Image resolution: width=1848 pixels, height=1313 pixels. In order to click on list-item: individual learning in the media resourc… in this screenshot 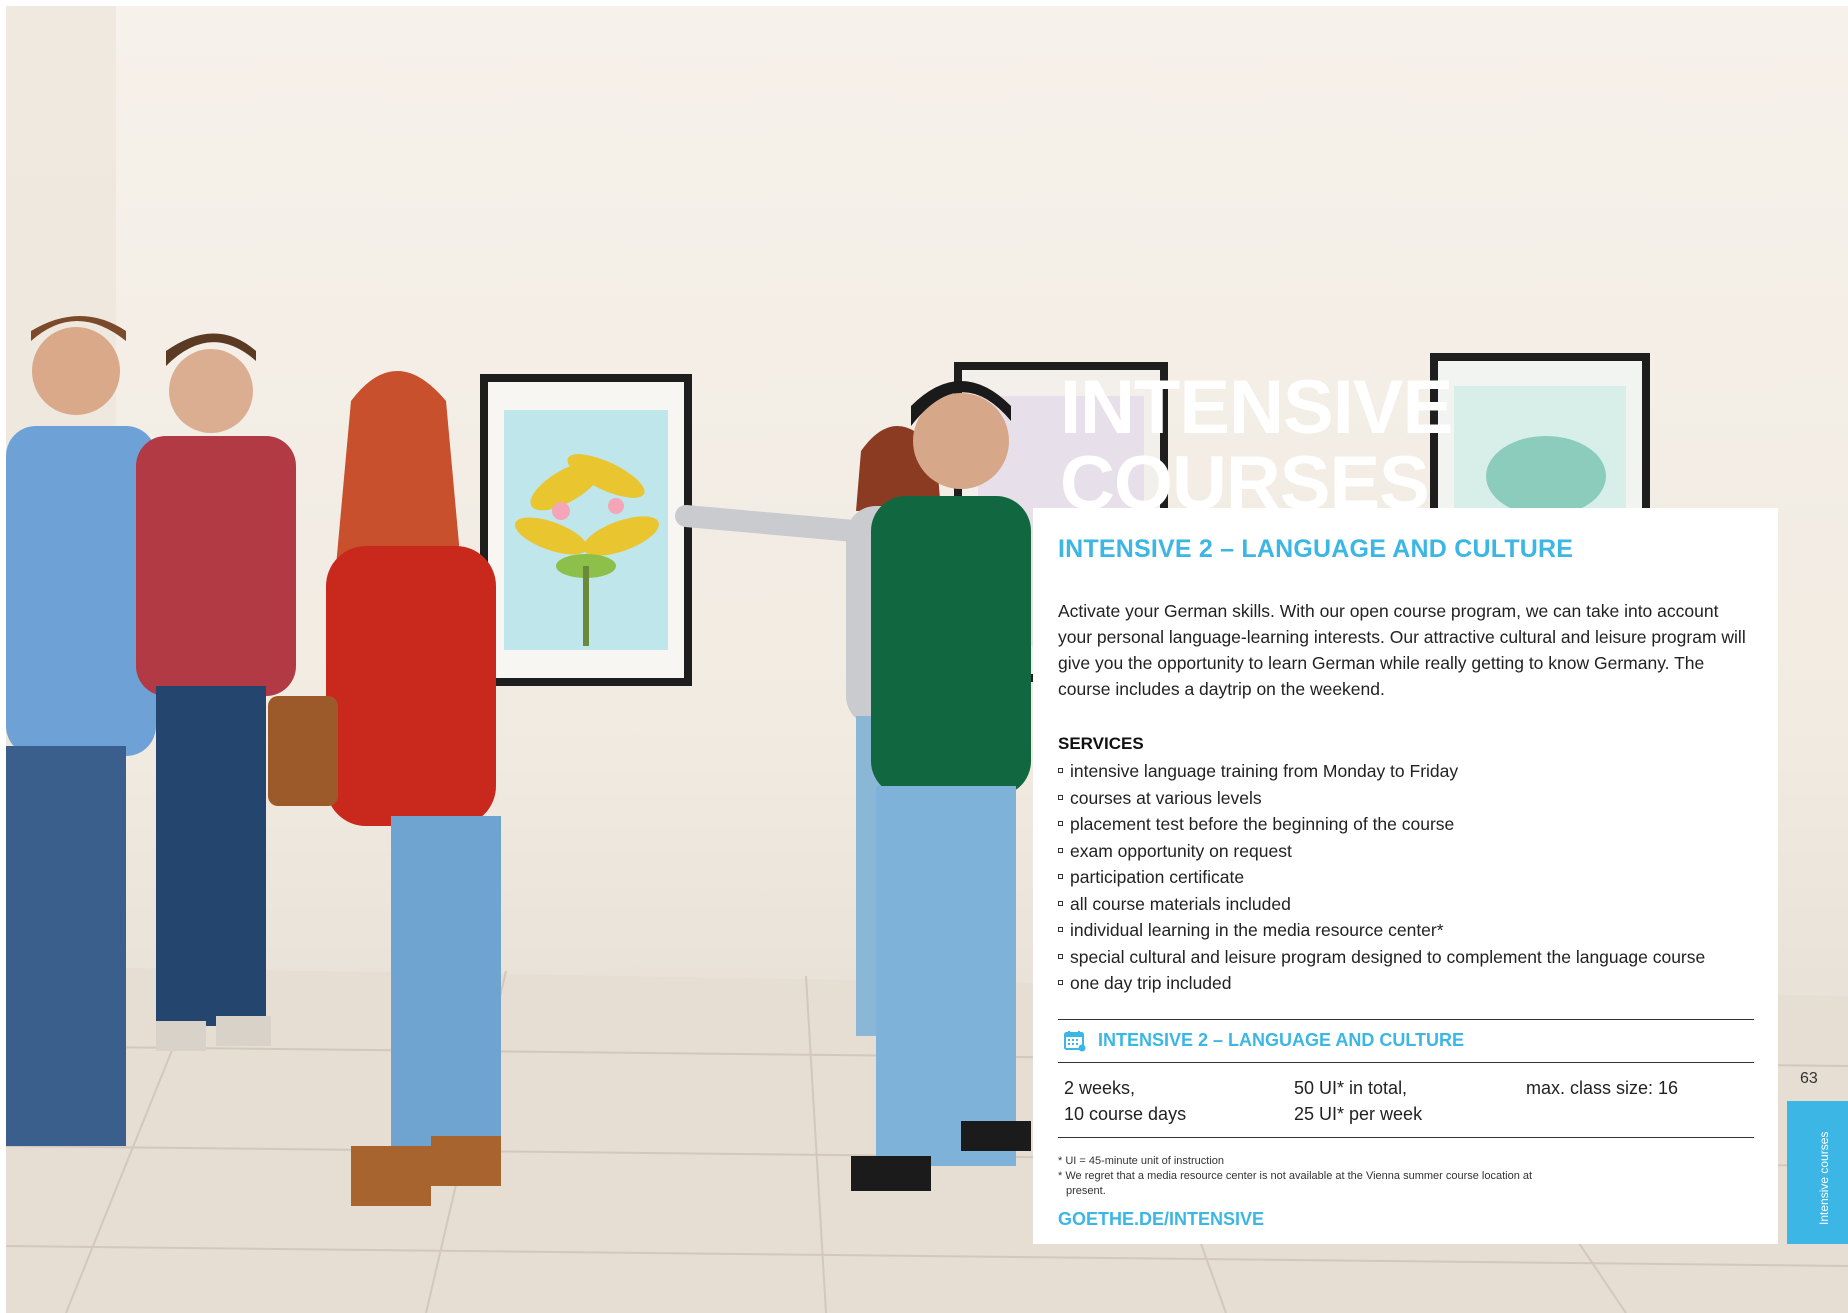, I will do `click(1406, 930)`.